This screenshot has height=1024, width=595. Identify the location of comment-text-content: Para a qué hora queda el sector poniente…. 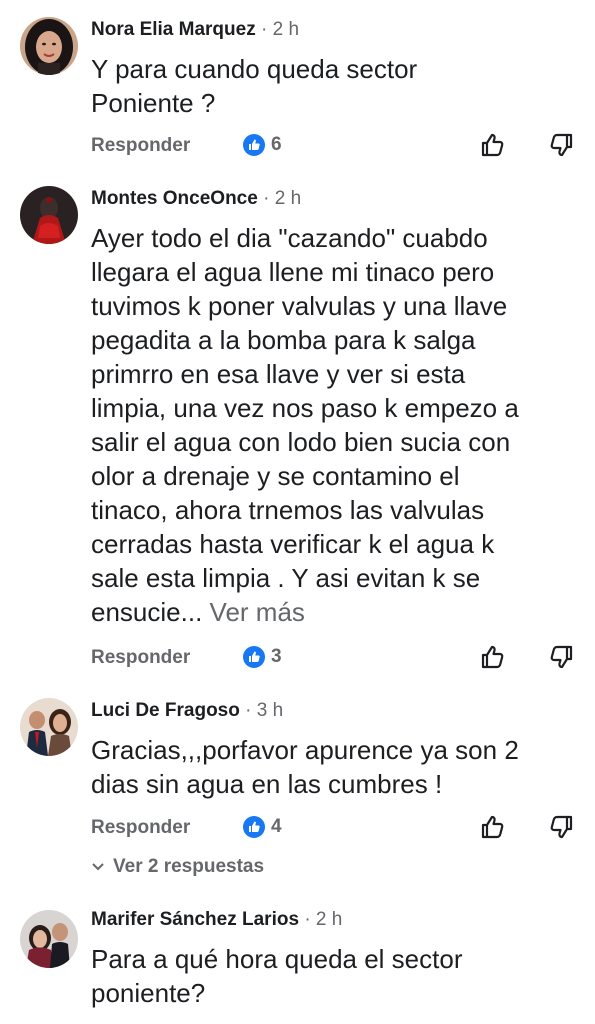
(277, 976).